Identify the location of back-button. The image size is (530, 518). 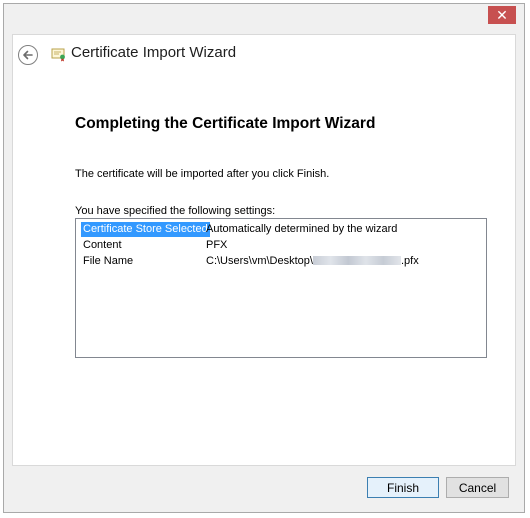
(28, 55).